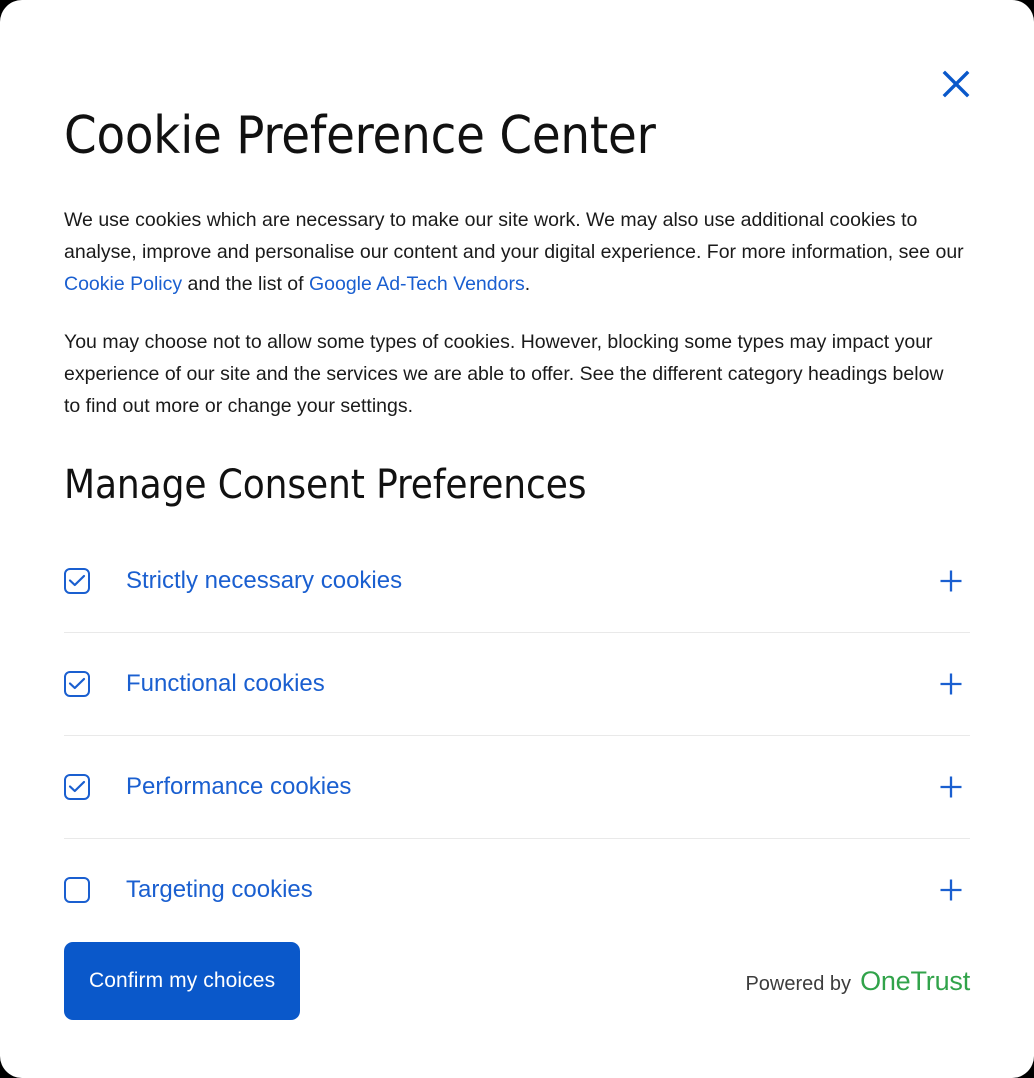  I want to click on category-label: Targeting cookies, so click(219, 890).